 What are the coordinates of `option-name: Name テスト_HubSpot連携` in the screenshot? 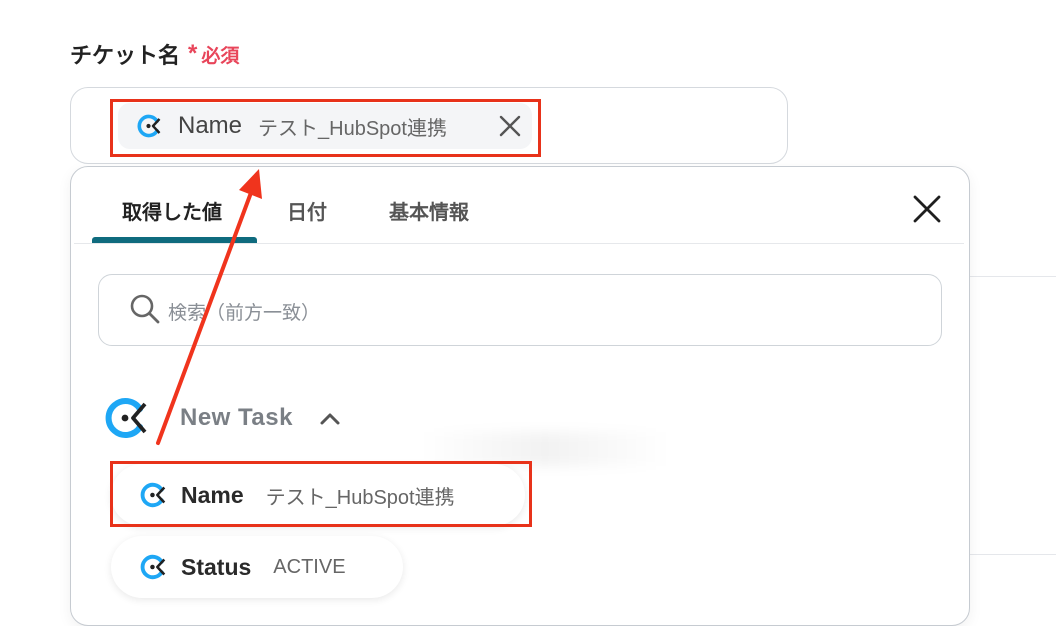 It's located at (318, 495).